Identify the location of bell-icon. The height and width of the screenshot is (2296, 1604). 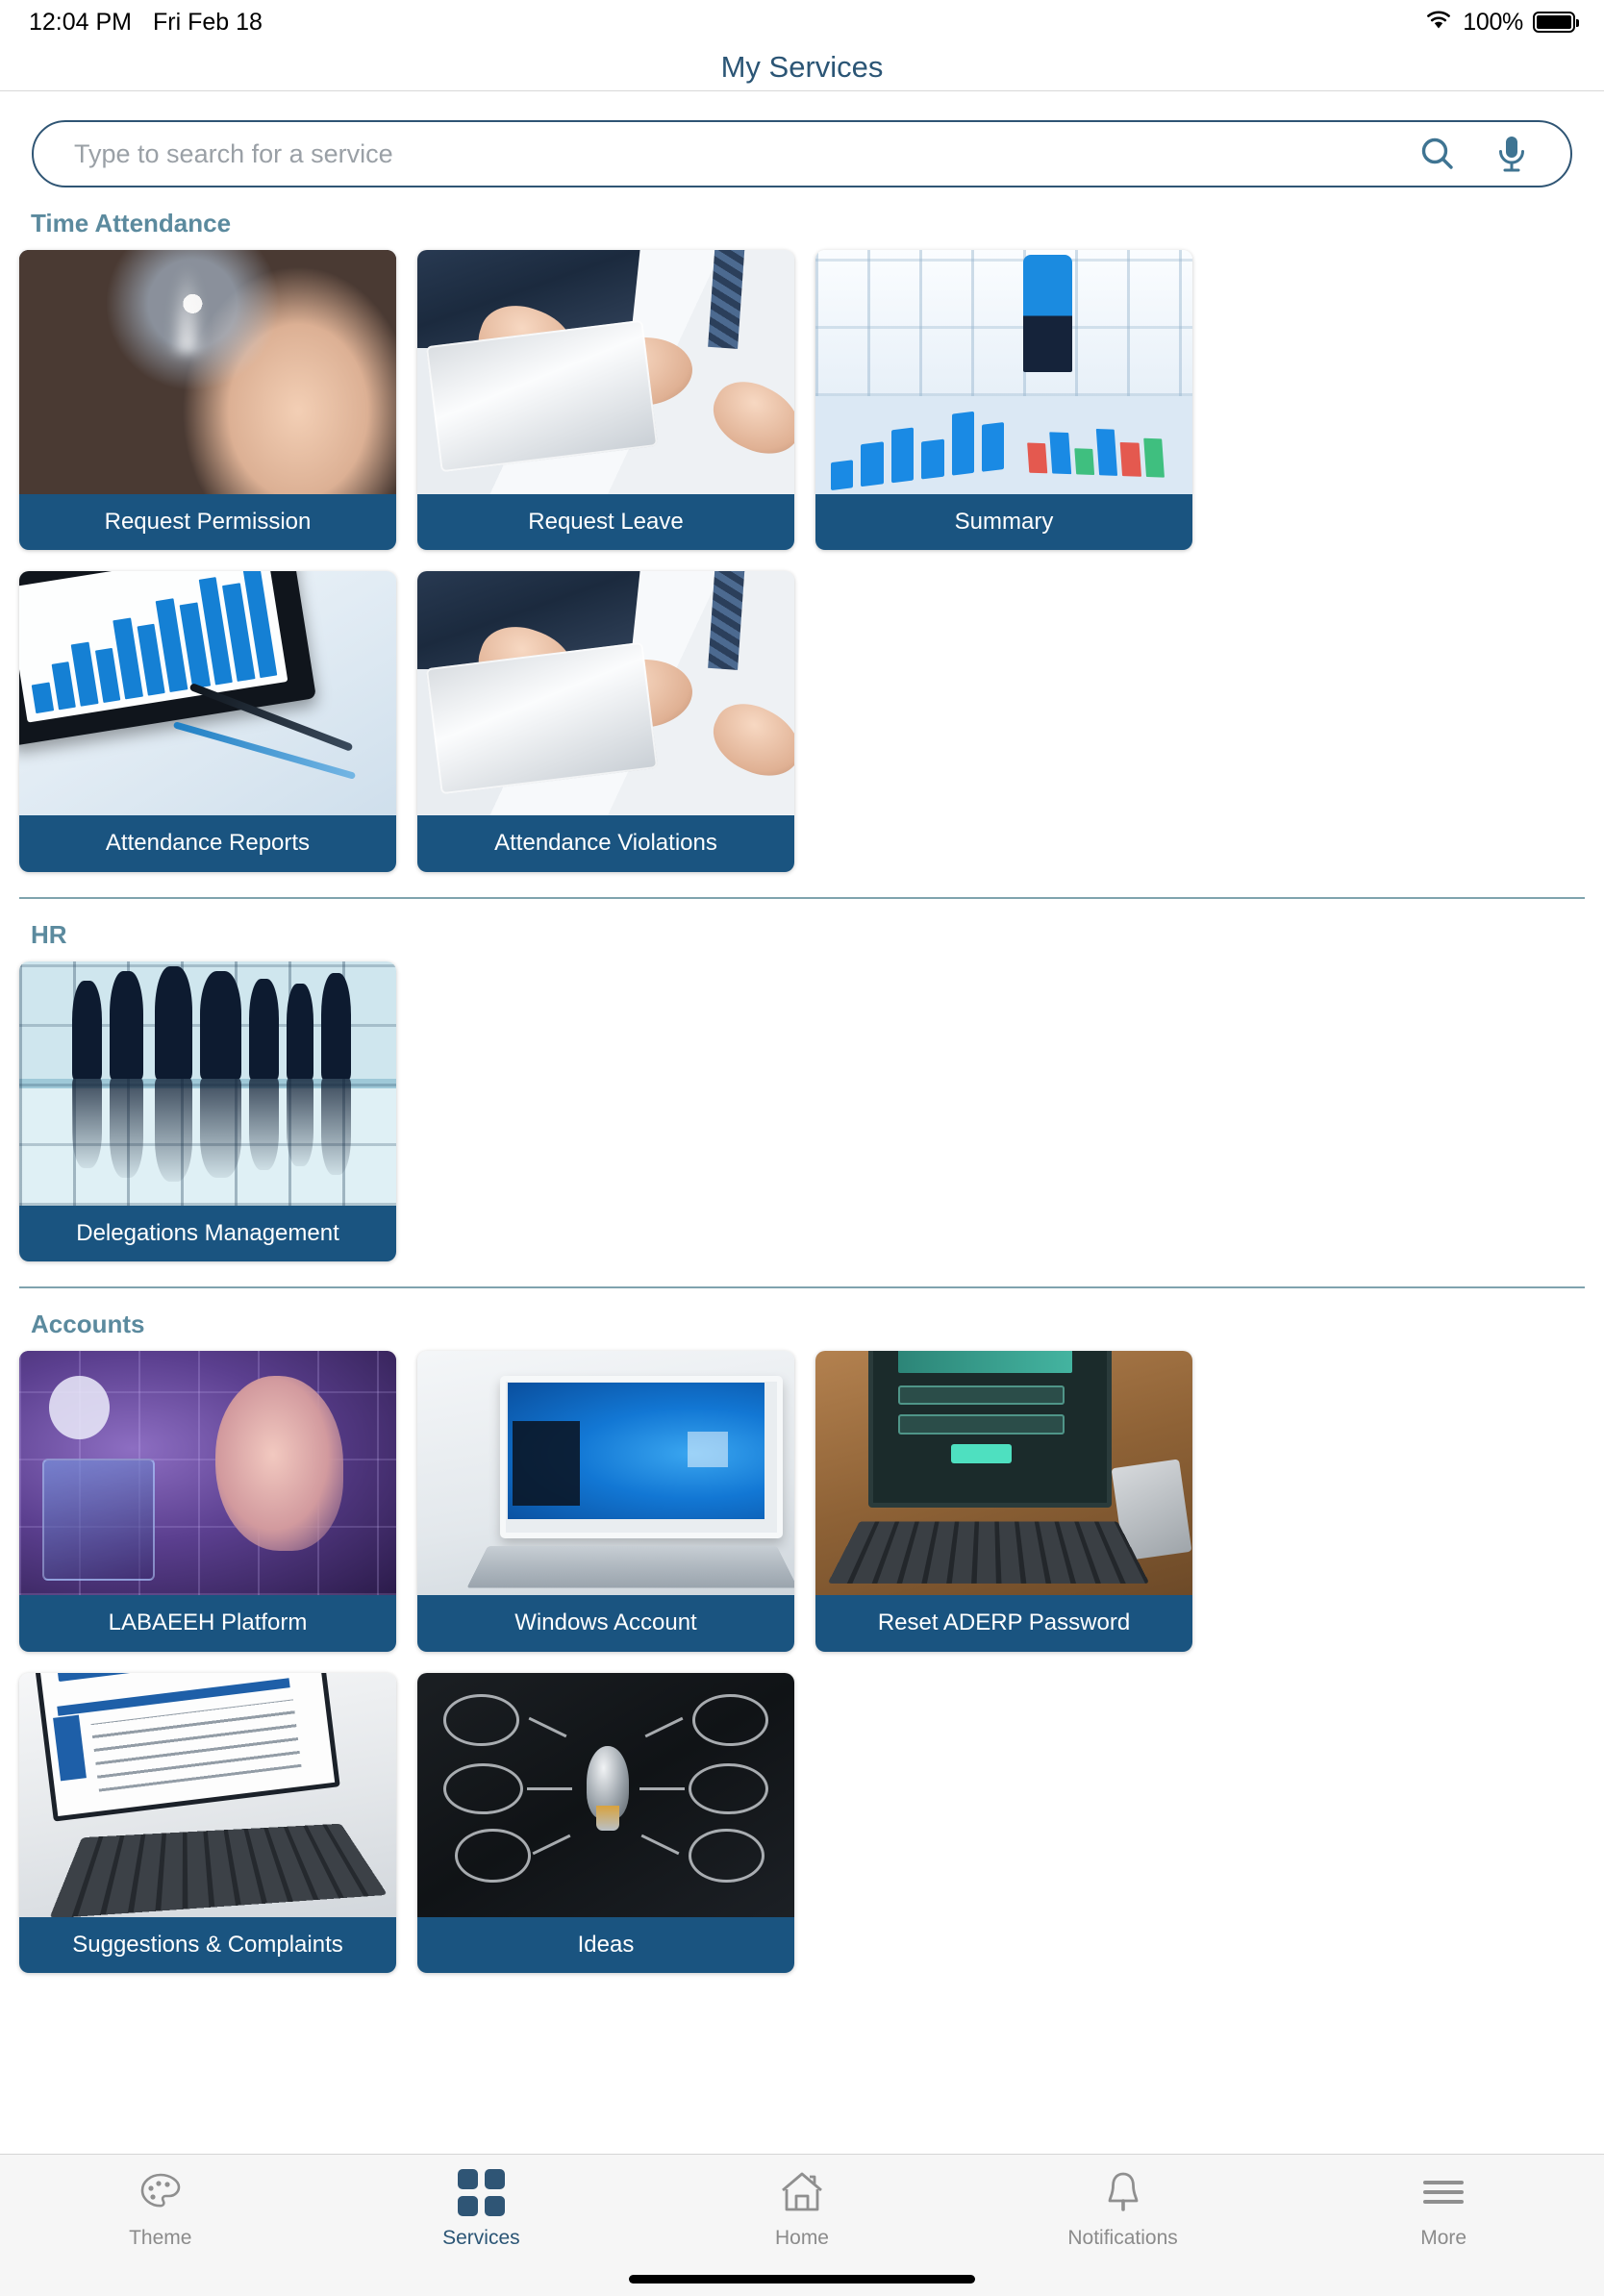
(1123, 2192).